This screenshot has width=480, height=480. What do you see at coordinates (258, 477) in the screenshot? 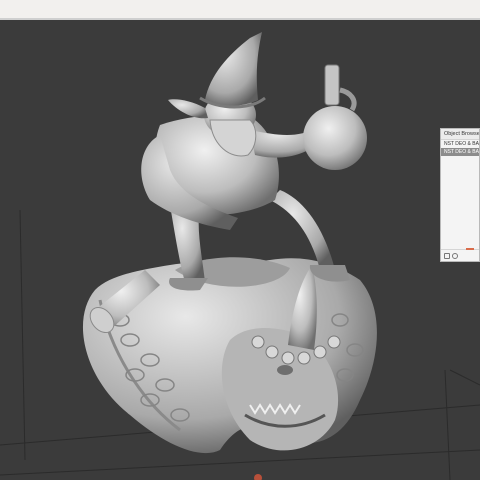
I see `origin-marker` at bounding box center [258, 477].